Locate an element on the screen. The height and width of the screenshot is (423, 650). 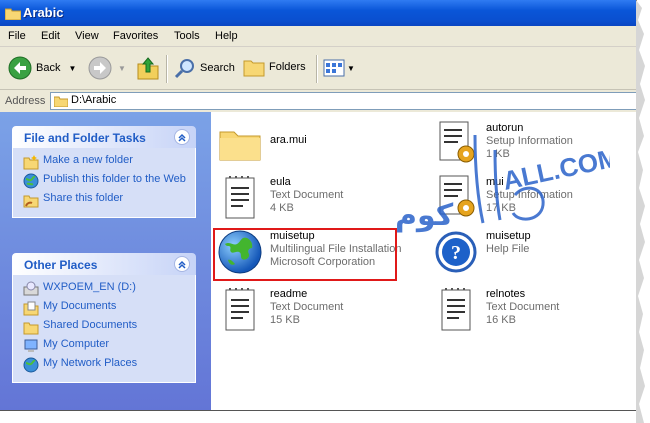
file-name: autorun is located at coordinates (505, 128).